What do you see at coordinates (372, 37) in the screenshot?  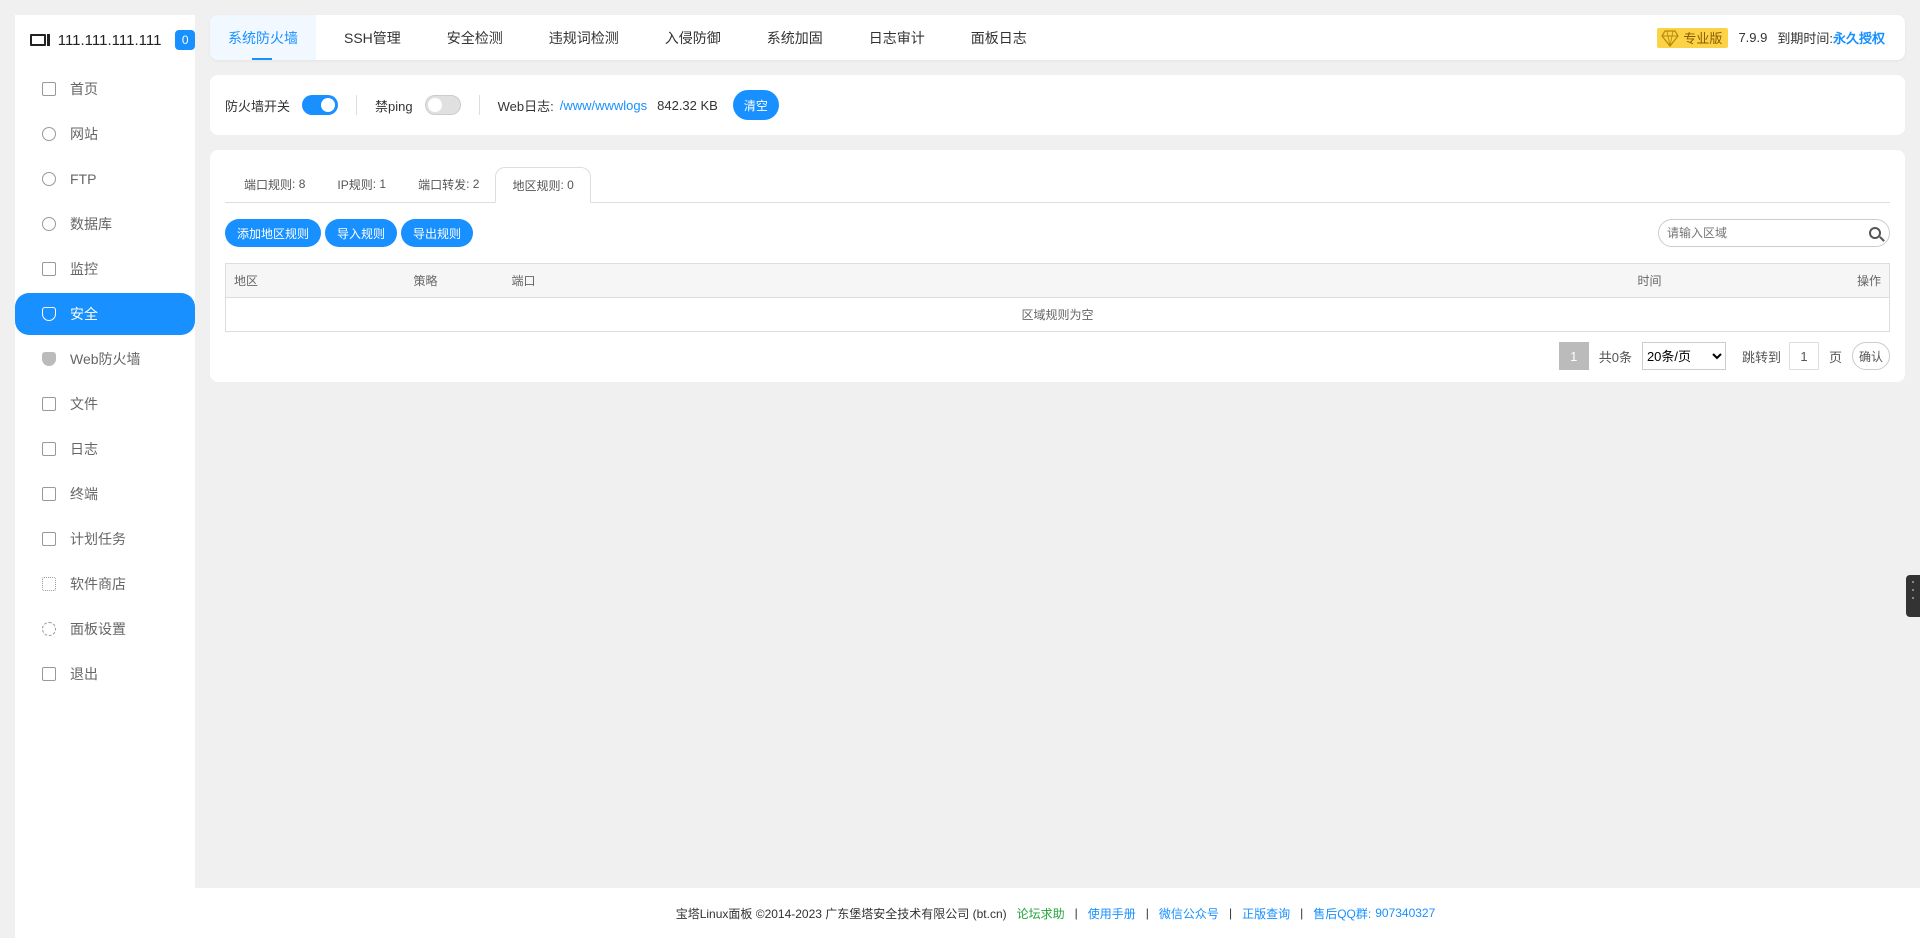 I see `tab-ssh: SSH管理` at bounding box center [372, 37].